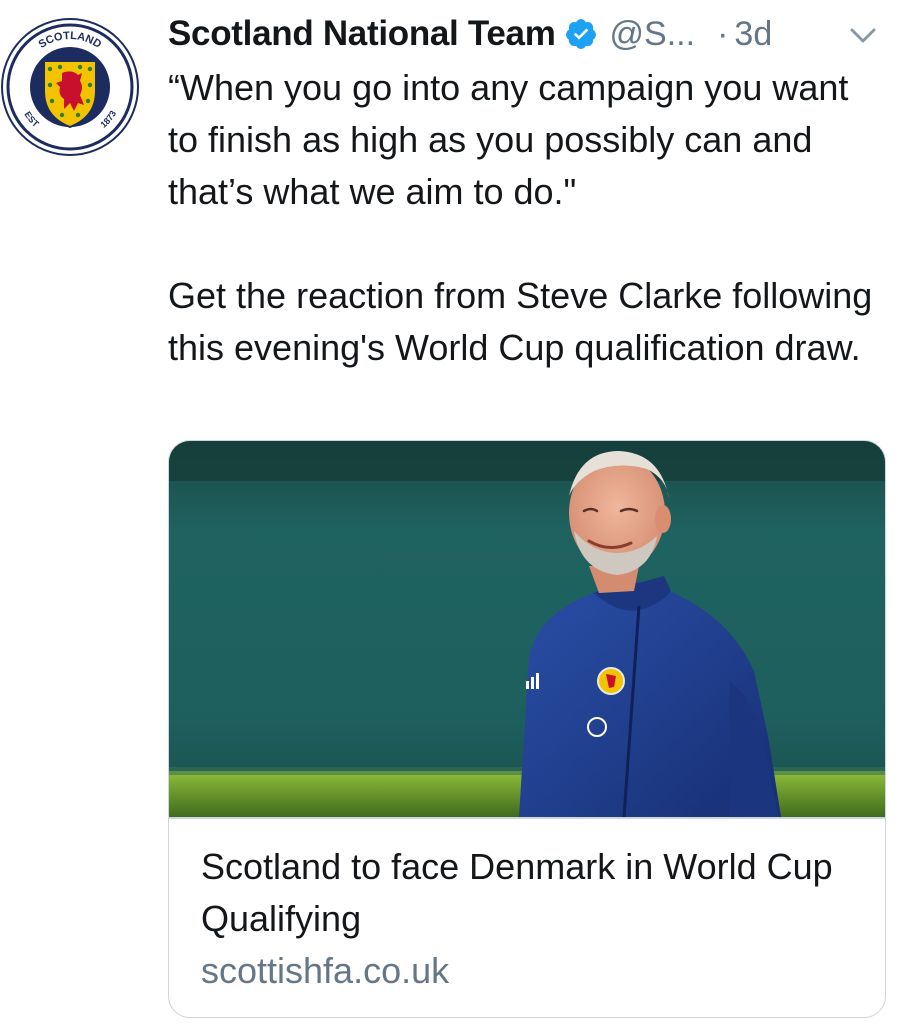 The width and height of the screenshot is (919, 1024). What do you see at coordinates (863, 35) in the screenshot?
I see `chevron-down-icon` at bounding box center [863, 35].